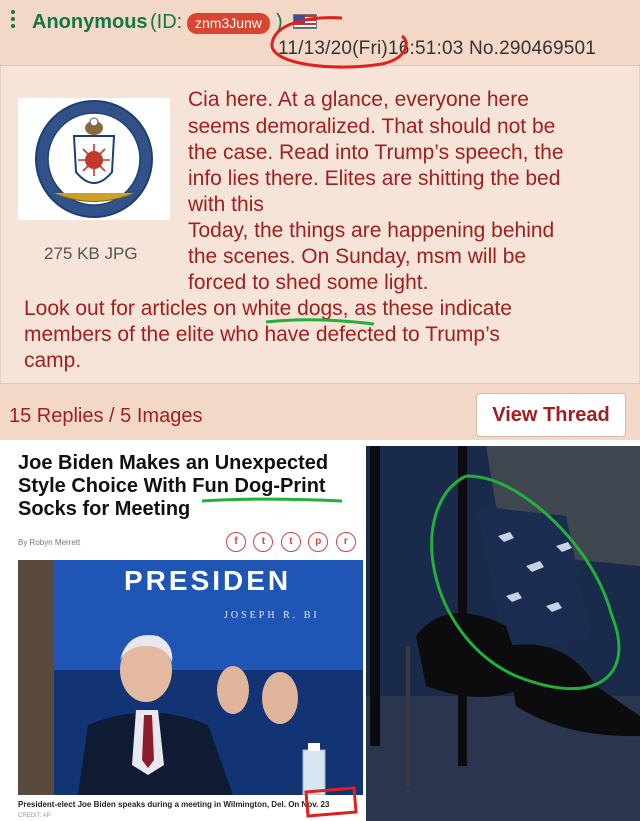  I want to click on post-body-line: Cia here. At a glance, everyone here, so click(358, 99).